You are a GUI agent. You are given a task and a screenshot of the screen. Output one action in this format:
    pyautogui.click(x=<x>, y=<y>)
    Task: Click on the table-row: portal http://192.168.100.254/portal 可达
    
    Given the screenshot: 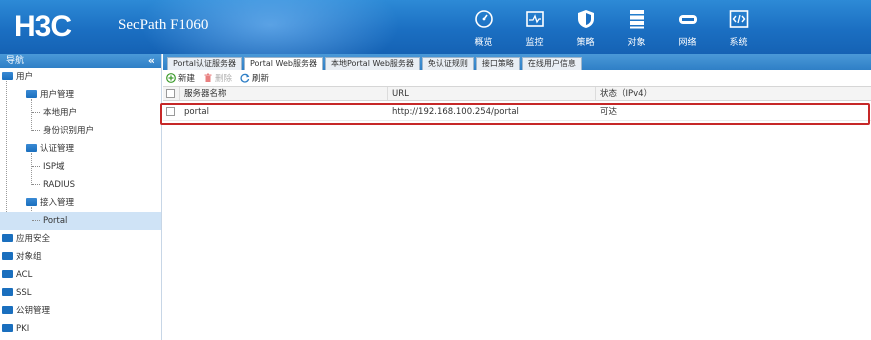 What is the action you would take?
    pyautogui.click(x=517, y=112)
    